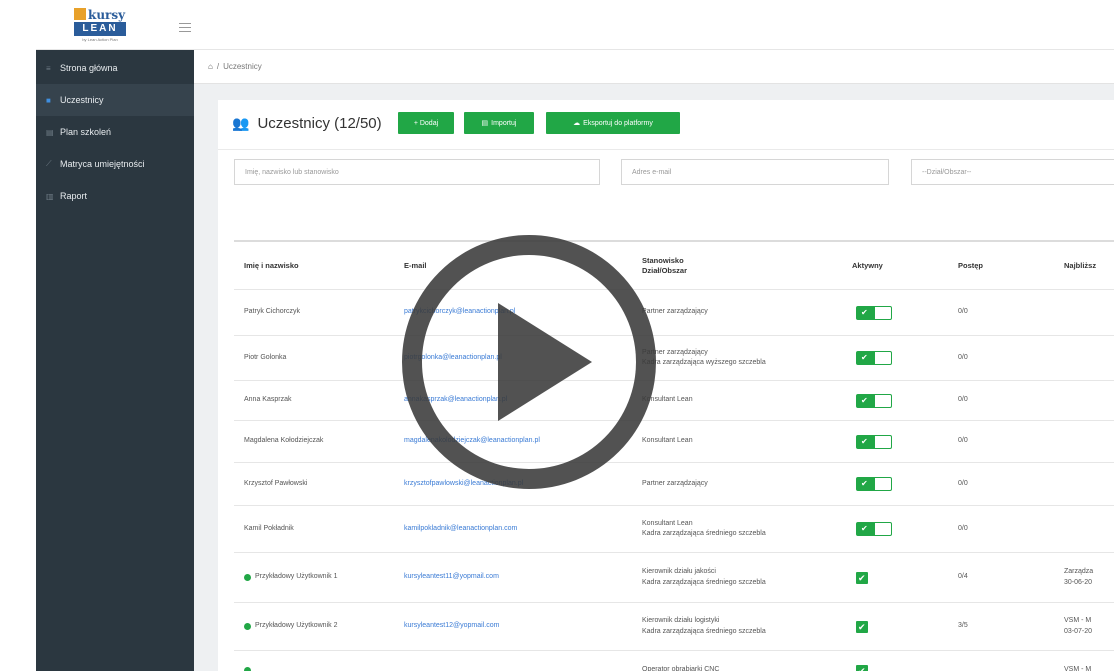 Image resolution: width=1114 pixels, height=671 pixels. I want to click on export-button-label: Eksportuj do platformy, so click(618, 123).